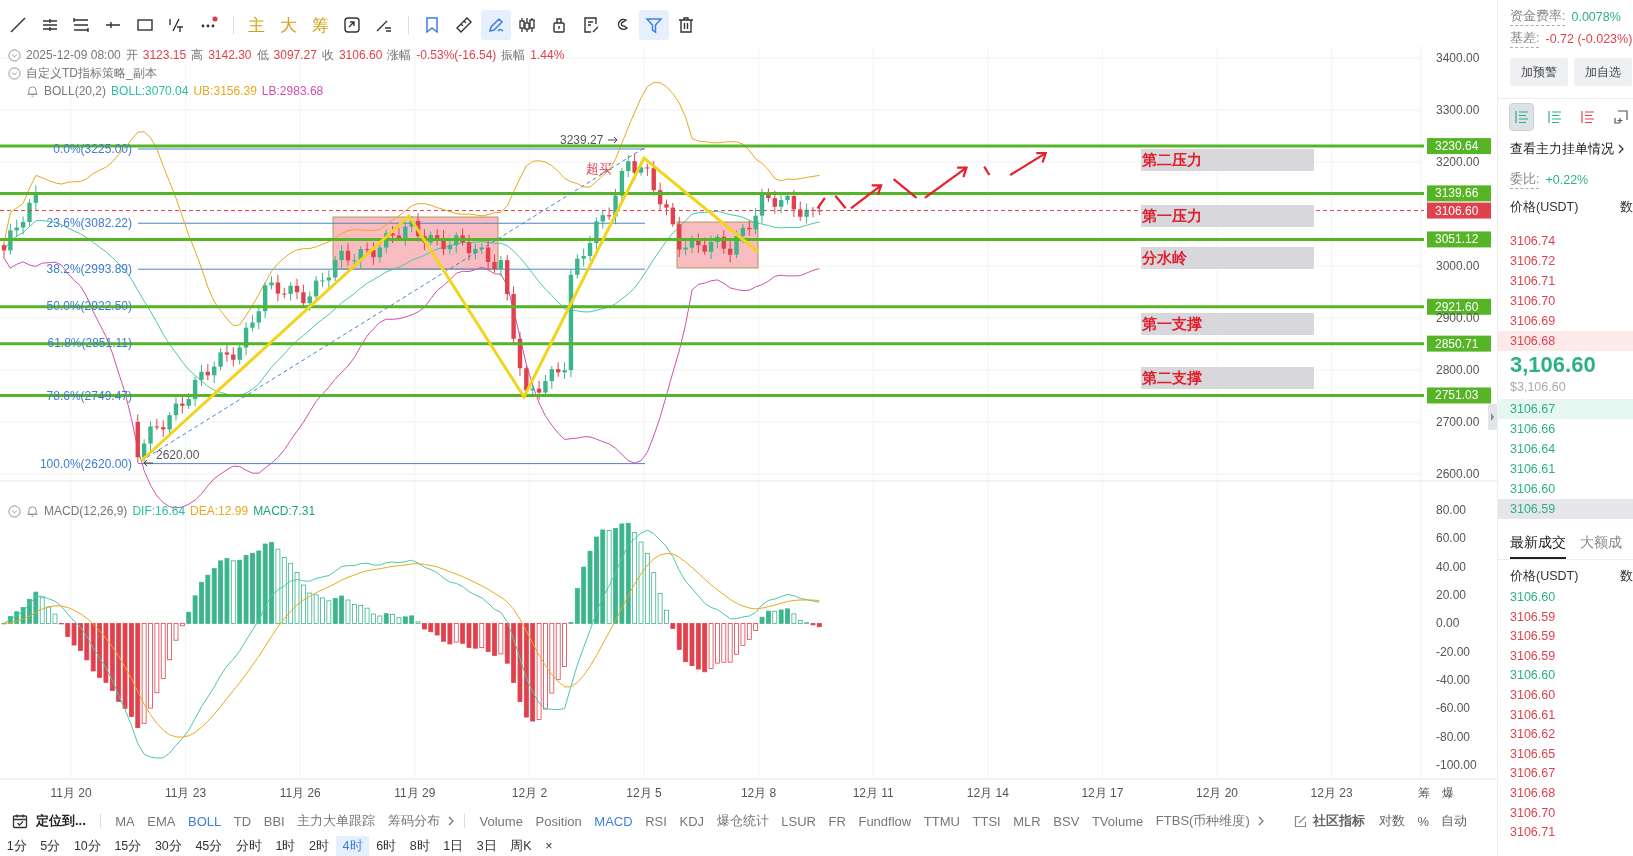 The width and height of the screenshot is (1633, 856). What do you see at coordinates (1392, 821) in the screenshot?
I see `chart-option-button: 对数` at bounding box center [1392, 821].